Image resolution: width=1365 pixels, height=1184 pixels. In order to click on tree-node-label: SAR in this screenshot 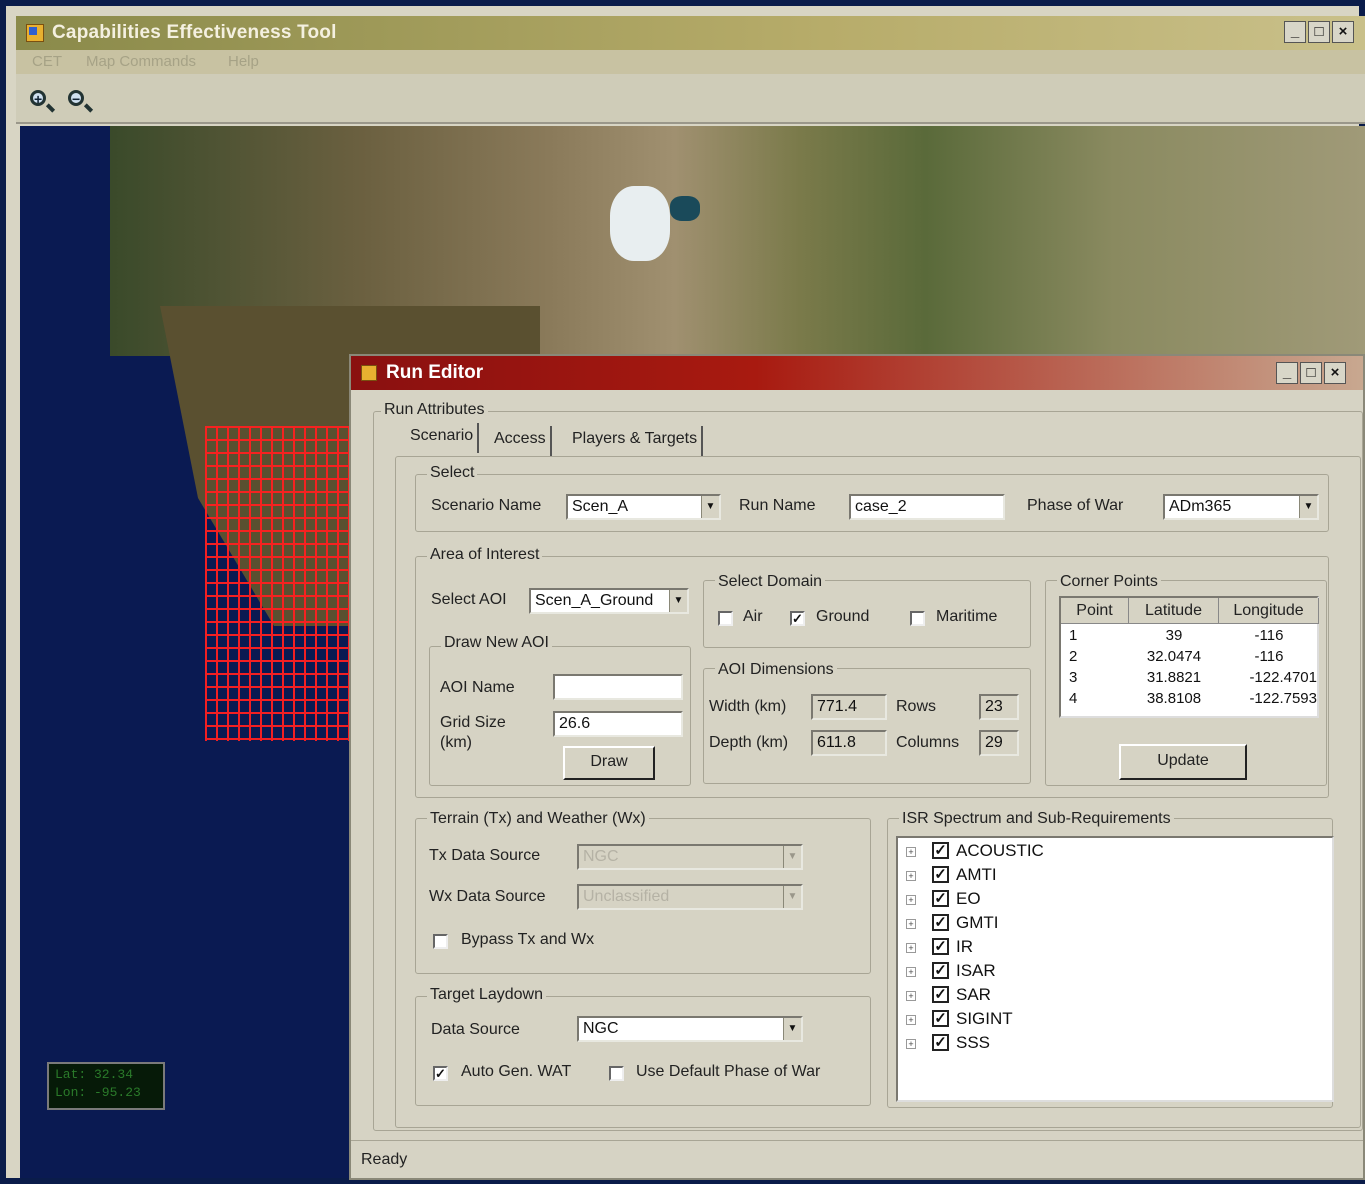, I will do `click(973, 994)`.